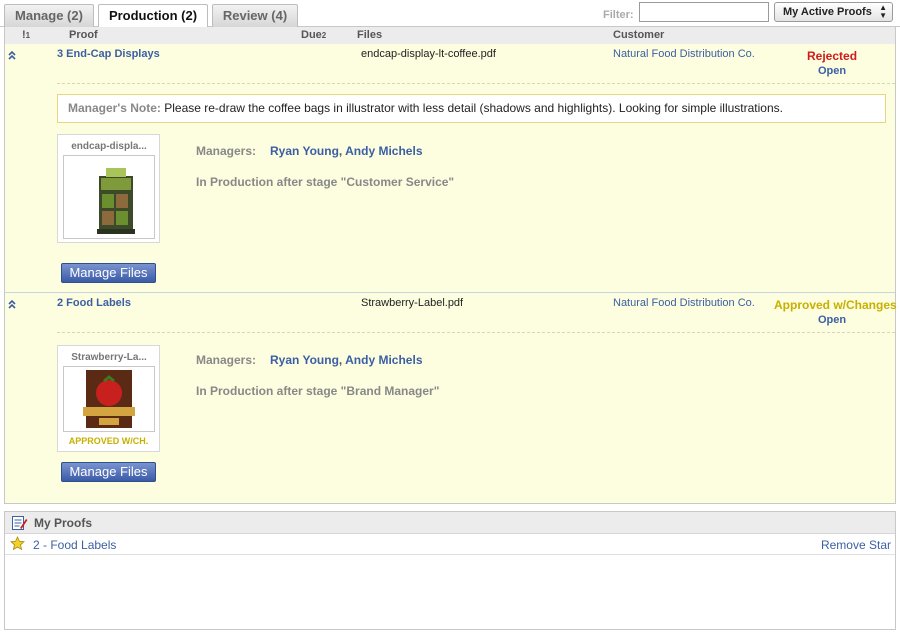 The height and width of the screenshot is (633, 900). What do you see at coordinates (313, 35) in the screenshot?
I see `due-column-header: Due 2` at bounding box center [313, 35].